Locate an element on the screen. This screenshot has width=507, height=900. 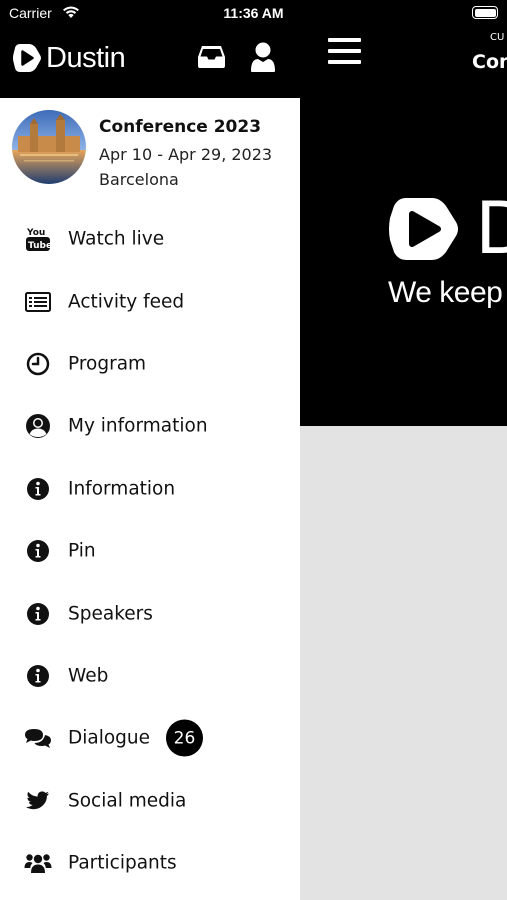
users-icon is located at coordinates (38, 863).